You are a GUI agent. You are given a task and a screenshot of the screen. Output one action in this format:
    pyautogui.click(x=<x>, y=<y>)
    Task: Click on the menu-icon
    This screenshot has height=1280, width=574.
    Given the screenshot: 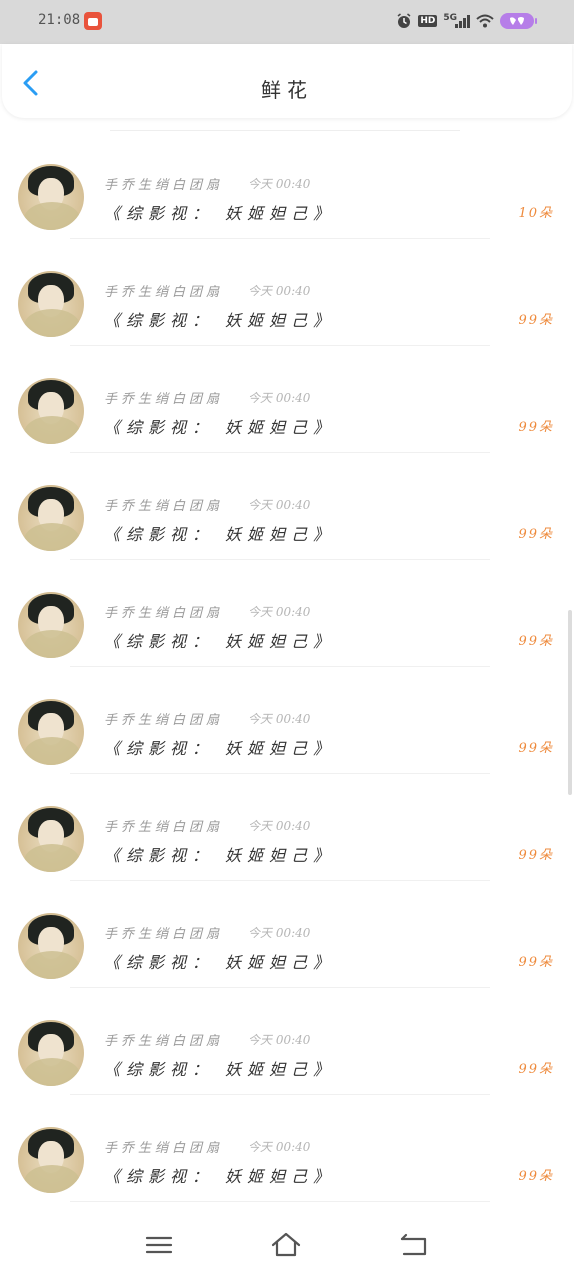 What is the action you would take?
    pyautogui.click(x=159, y=1245)
    